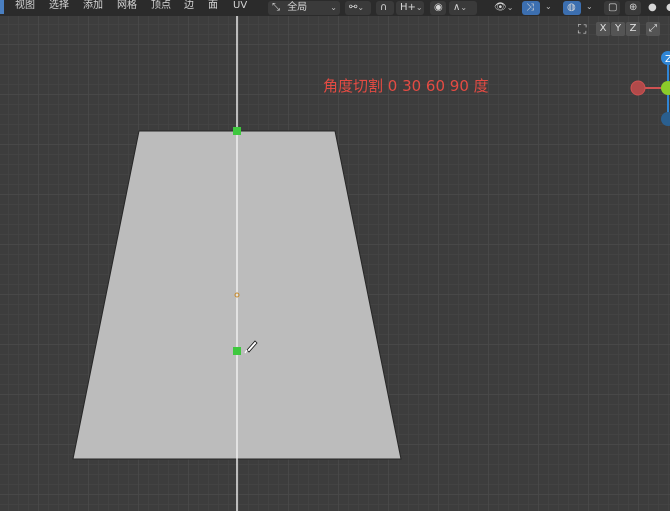  I want to click on material-shading-button: ◐, so click(666, 8).